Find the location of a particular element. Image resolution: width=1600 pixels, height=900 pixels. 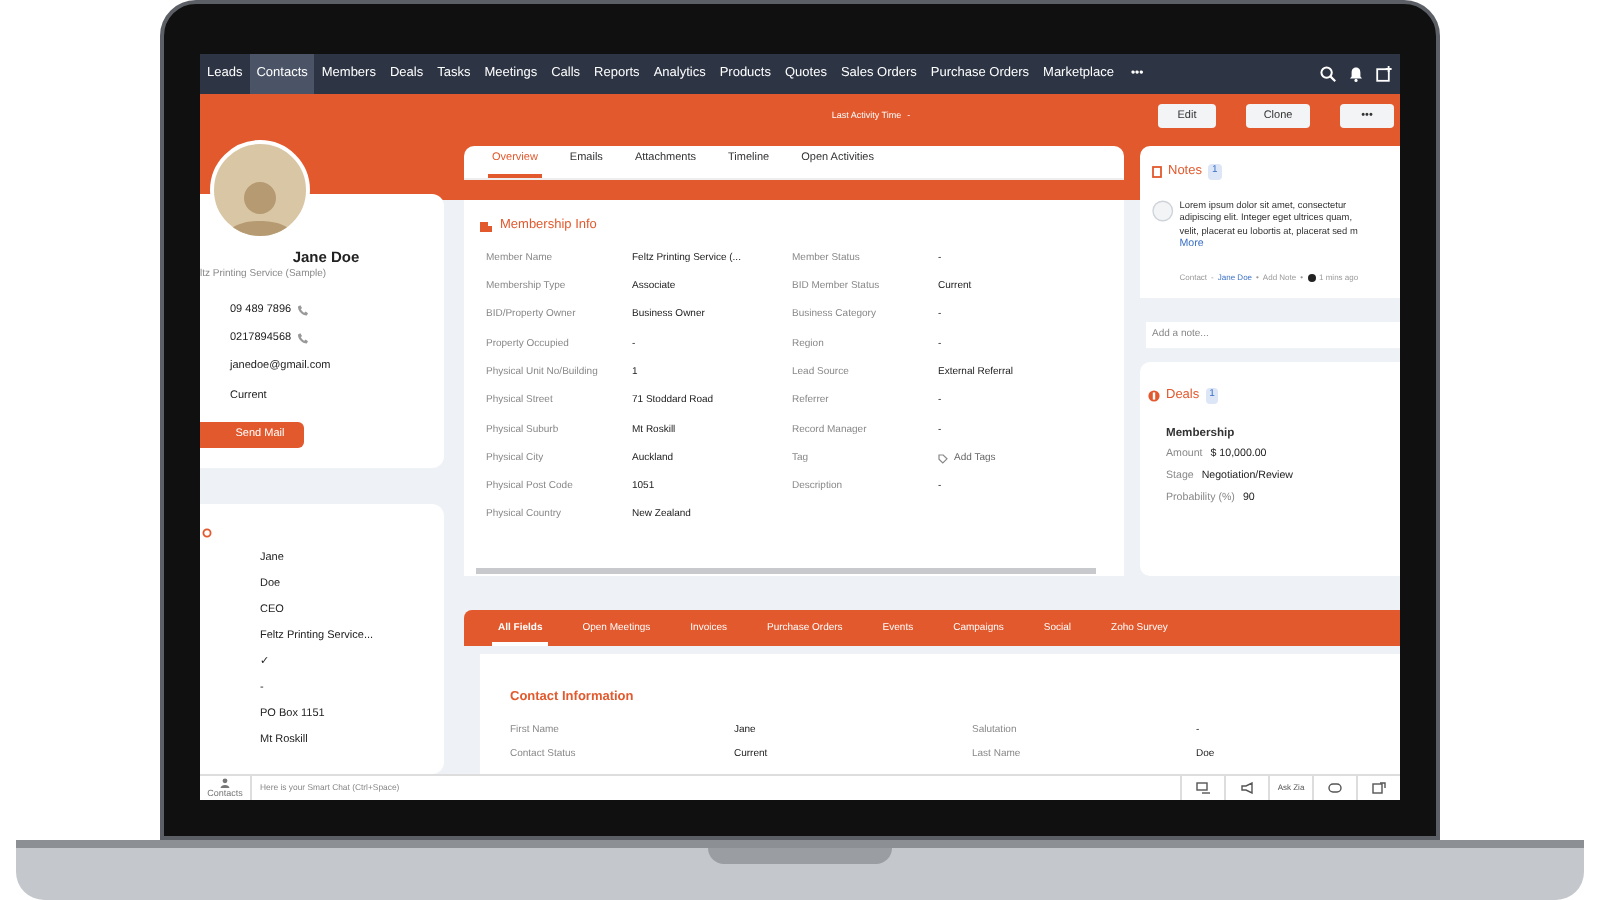

status-dot-icon is located at coordinates (207, 533).